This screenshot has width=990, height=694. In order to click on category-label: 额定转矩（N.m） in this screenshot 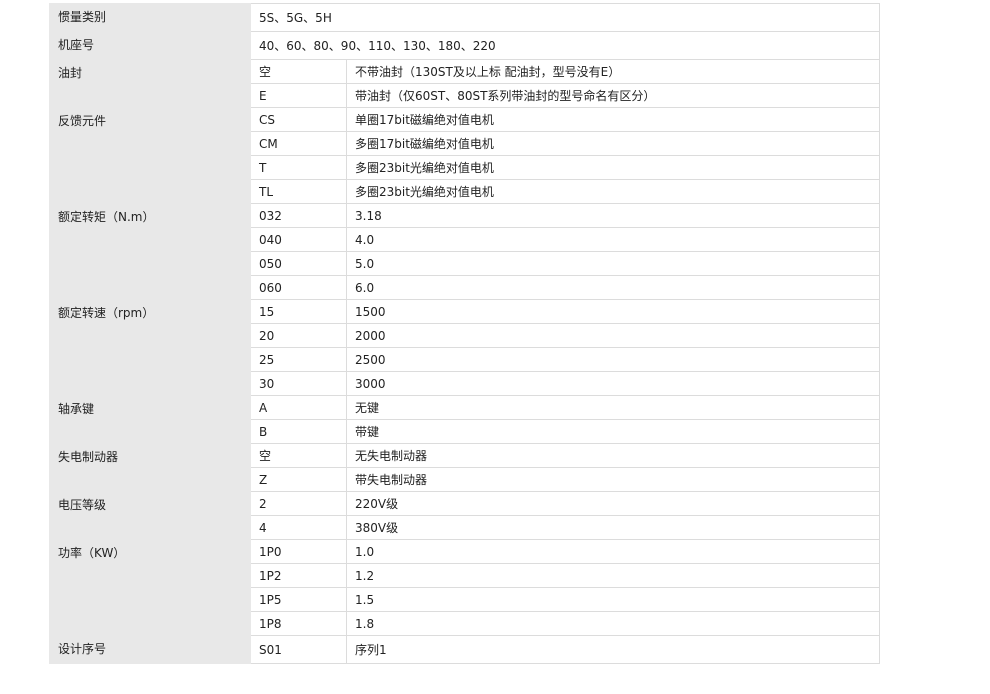, I will do `click(150, 251)`.